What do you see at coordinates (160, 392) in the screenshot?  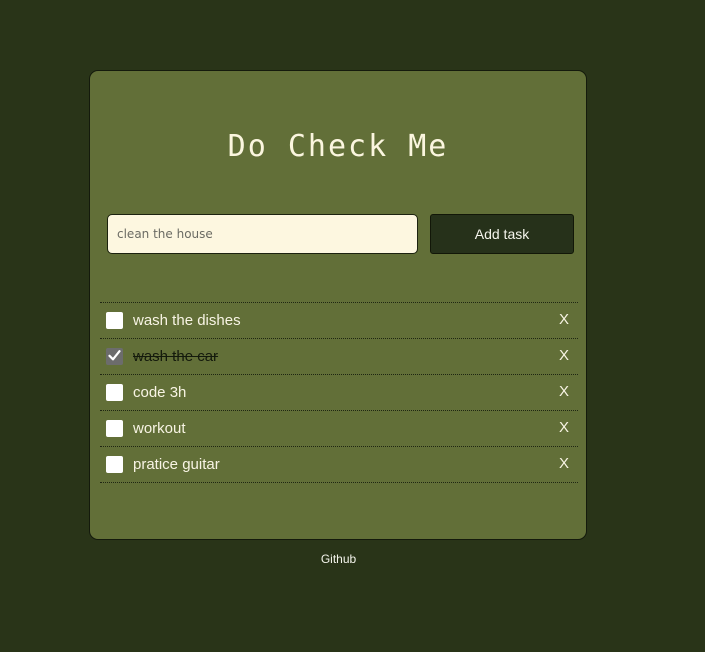 I see `task-label: code 3h` at bounding box center [160, 392].